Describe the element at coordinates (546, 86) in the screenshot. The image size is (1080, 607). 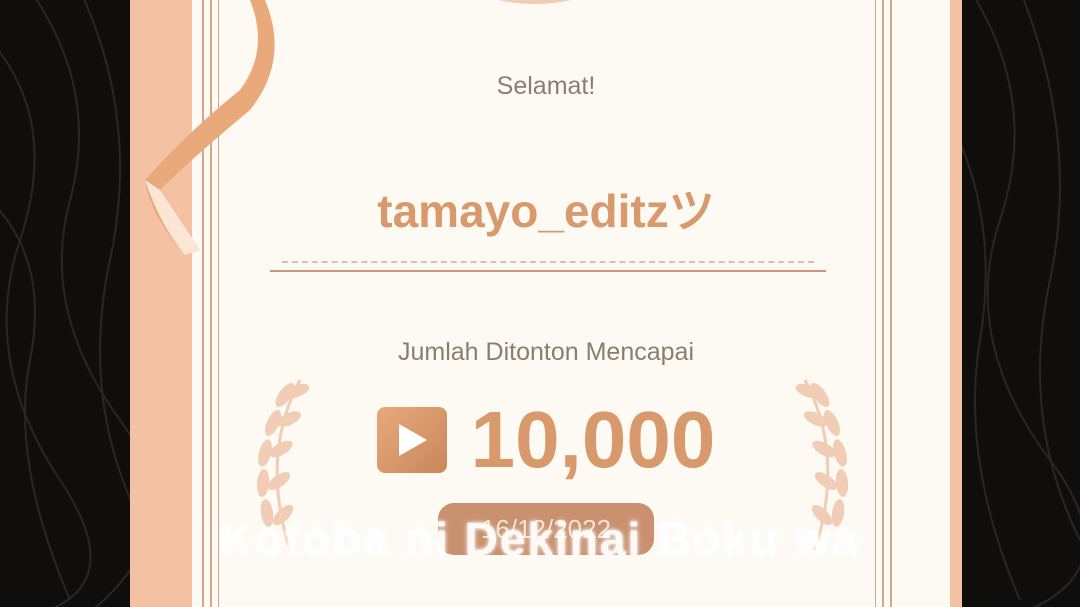
I see `greeting-text: Selamat!` at that location.